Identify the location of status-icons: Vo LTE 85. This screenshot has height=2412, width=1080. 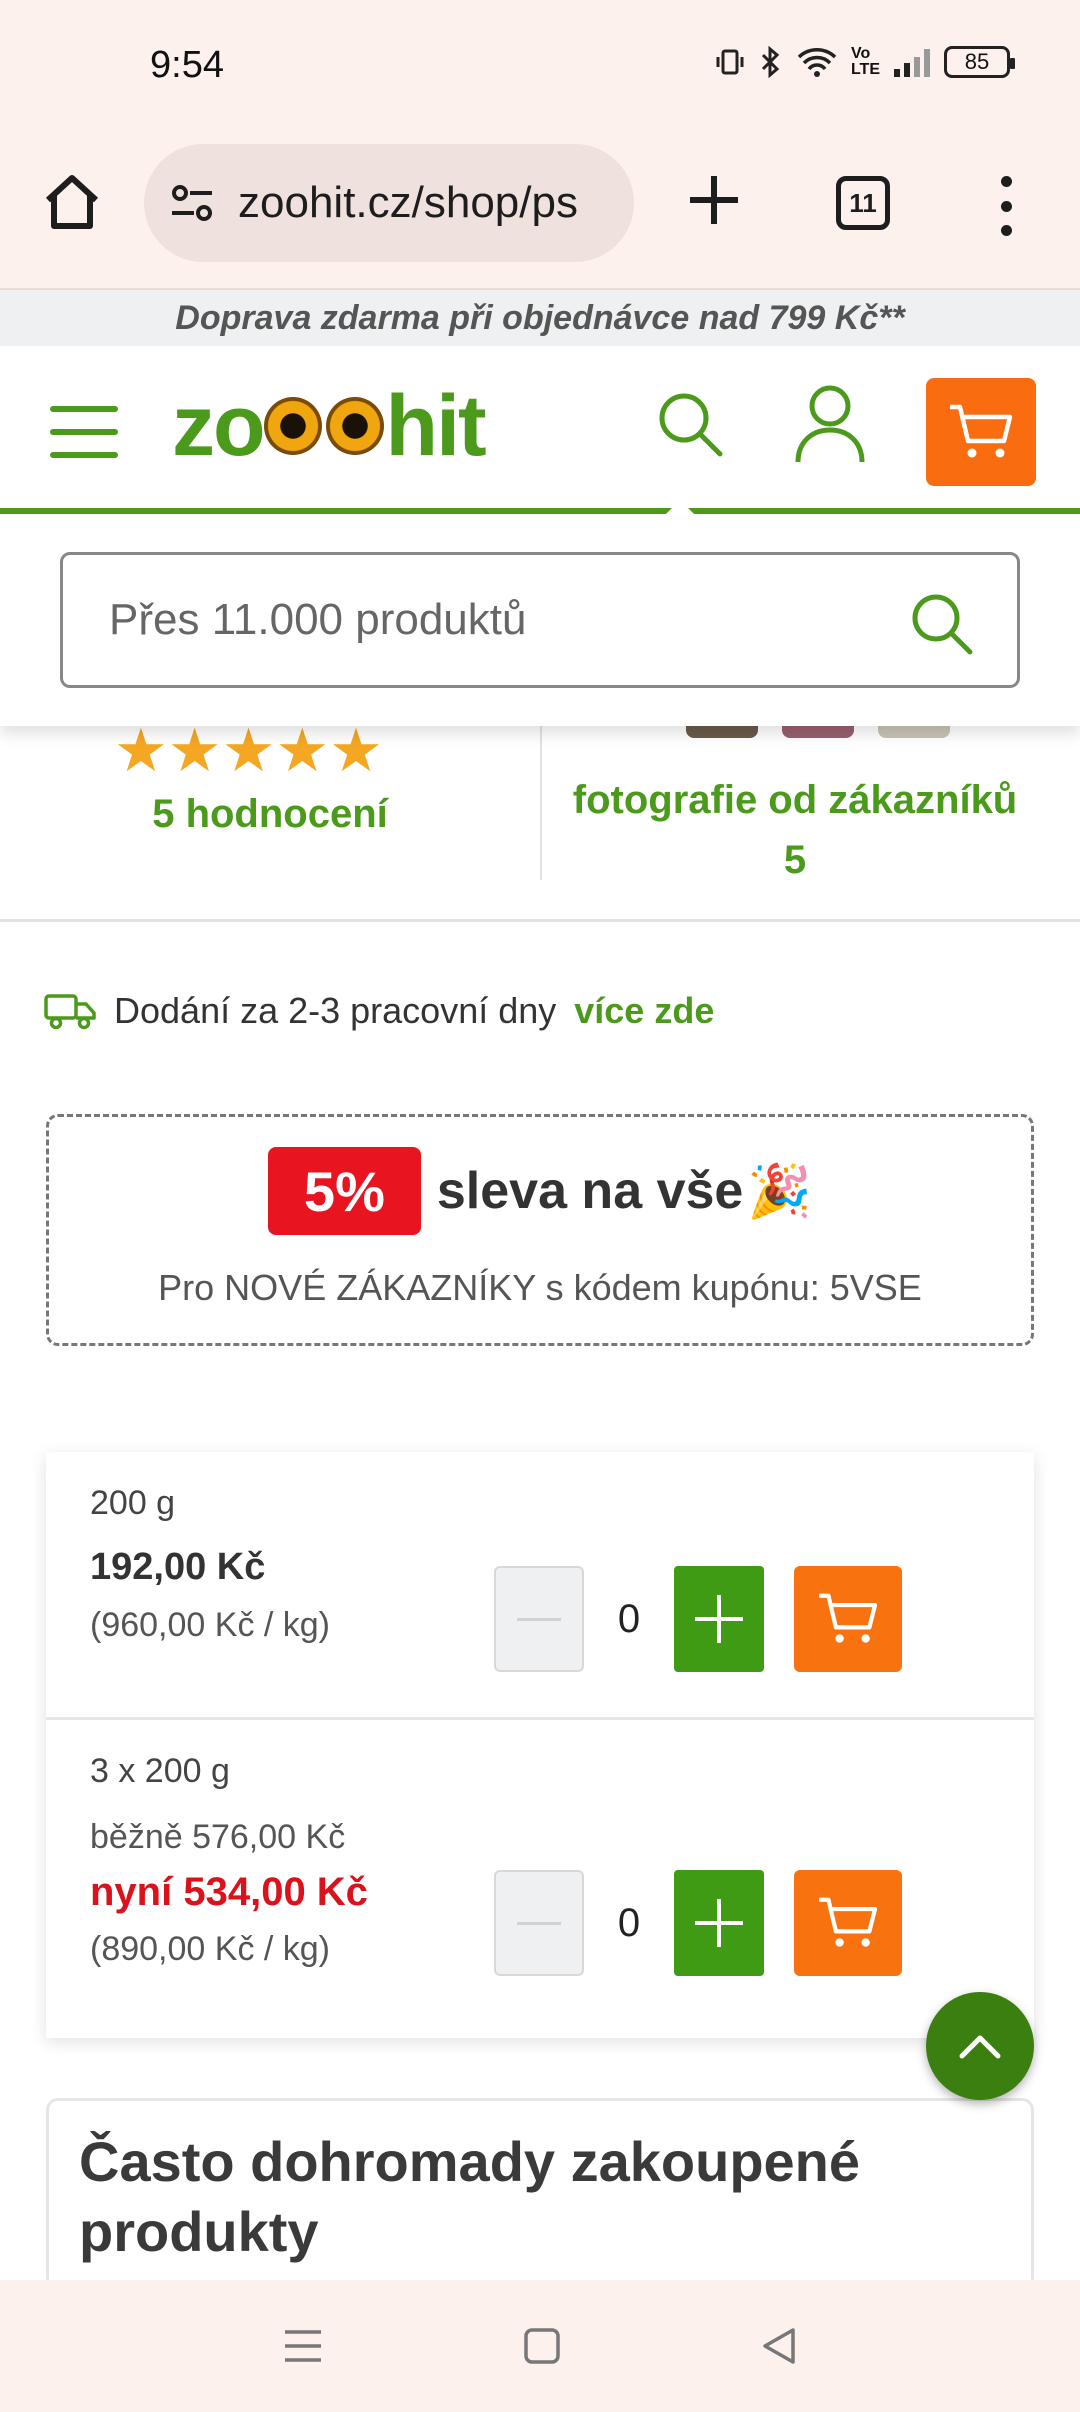
(865, 61).